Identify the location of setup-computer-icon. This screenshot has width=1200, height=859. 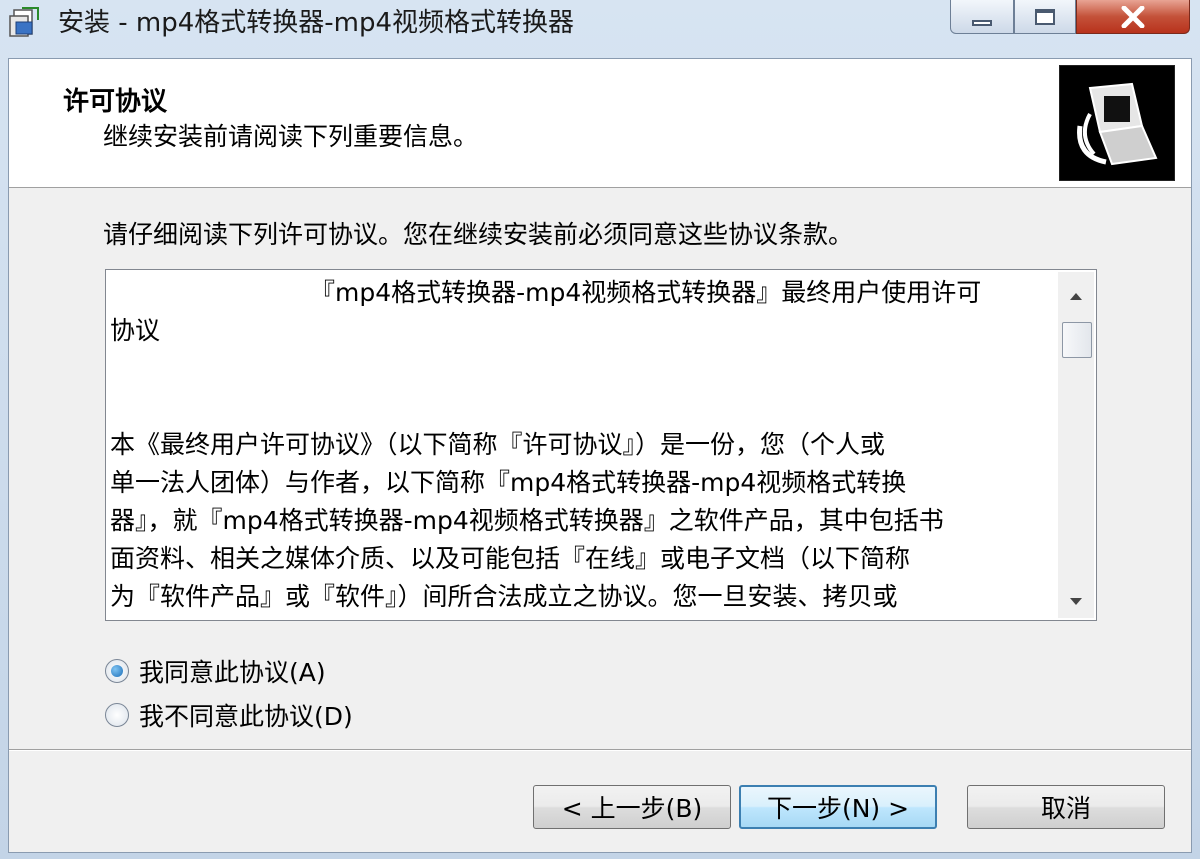
(1117, 123).